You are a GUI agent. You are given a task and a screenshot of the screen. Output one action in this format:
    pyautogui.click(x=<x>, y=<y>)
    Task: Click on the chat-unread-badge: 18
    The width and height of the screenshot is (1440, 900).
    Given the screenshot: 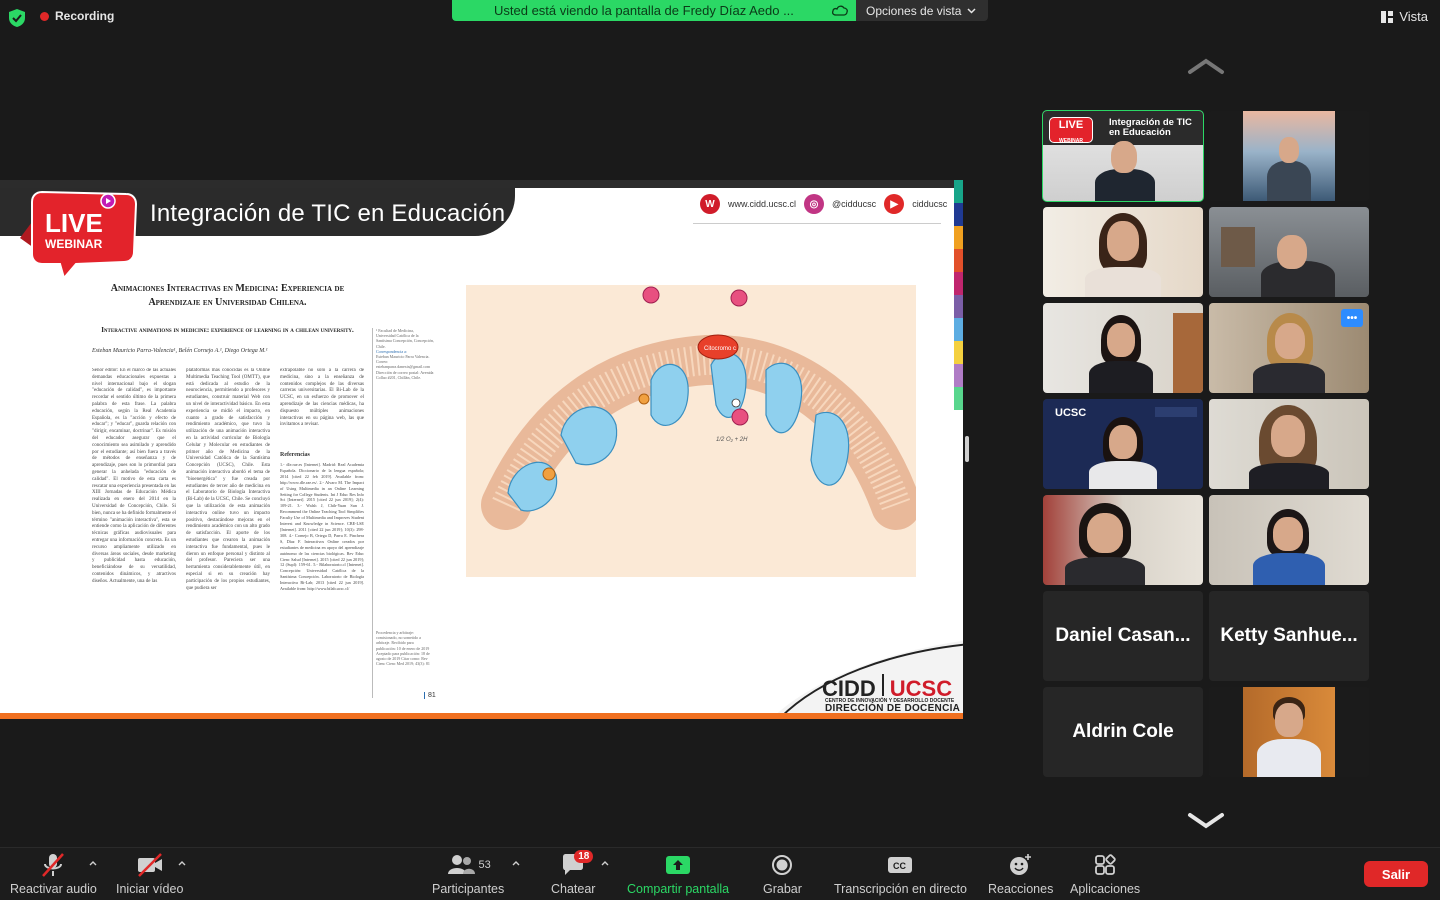 What is the action you would take?
    pyautogui.click(x=584, y=856)
    